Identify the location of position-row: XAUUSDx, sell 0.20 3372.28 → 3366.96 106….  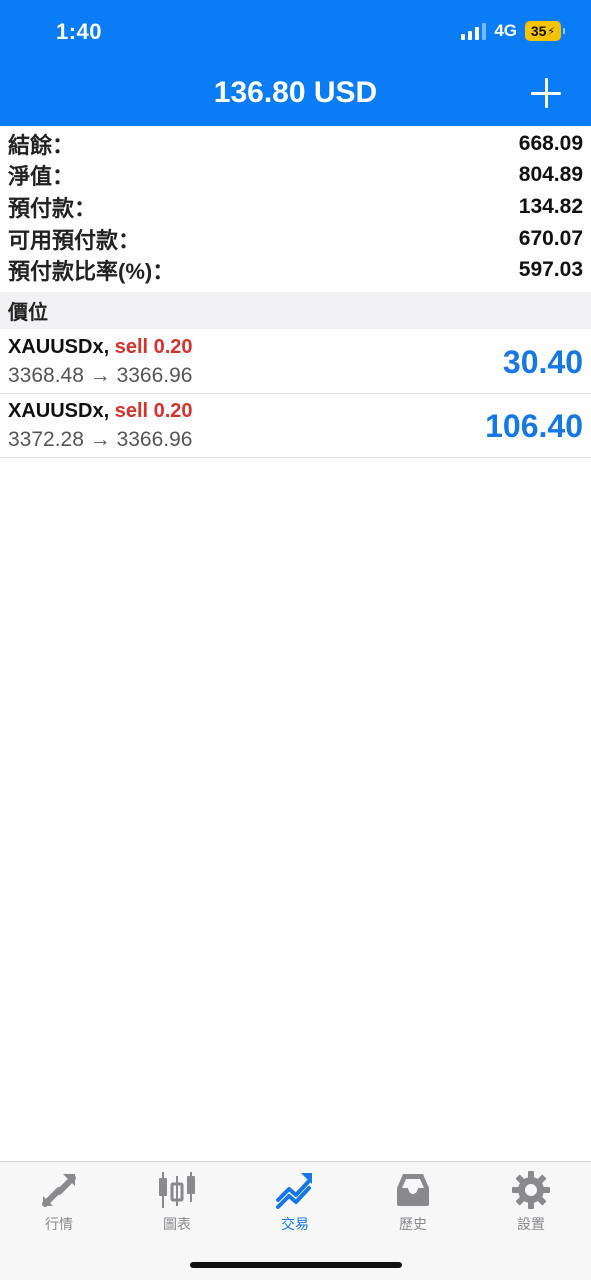
(295, 426).